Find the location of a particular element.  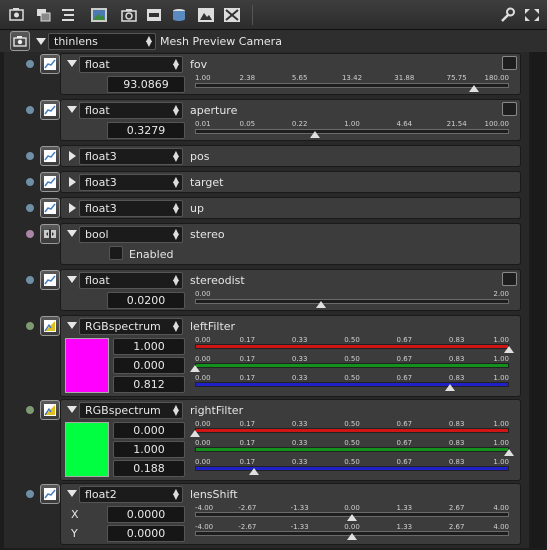

photo-icon is located at coordinates (206, 15).